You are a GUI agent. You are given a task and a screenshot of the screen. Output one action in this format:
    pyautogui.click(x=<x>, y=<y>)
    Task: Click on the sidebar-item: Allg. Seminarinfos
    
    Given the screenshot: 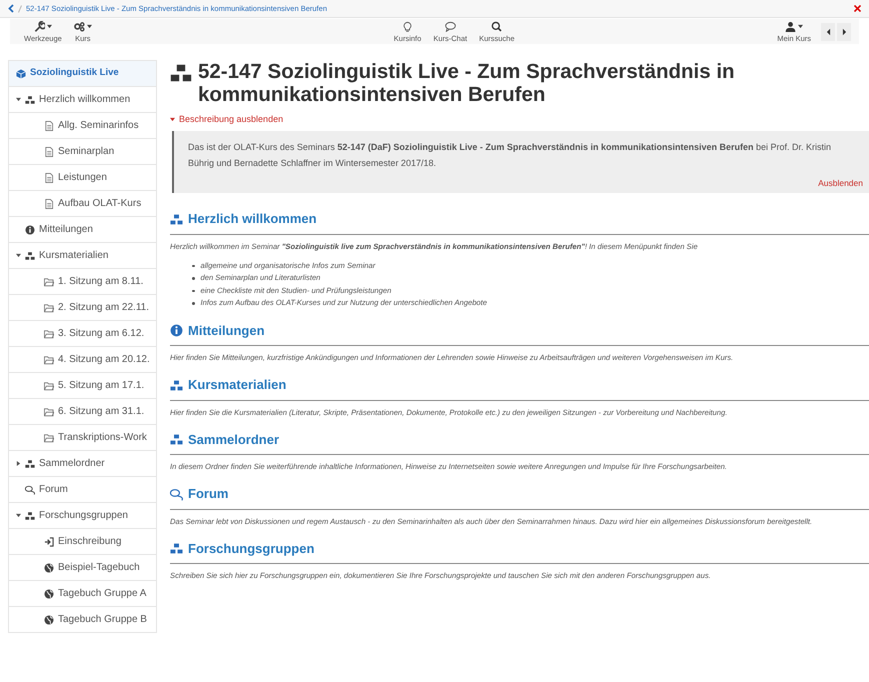 What is the action you would take?
    pyautogui.click(x=82, y=126)
    